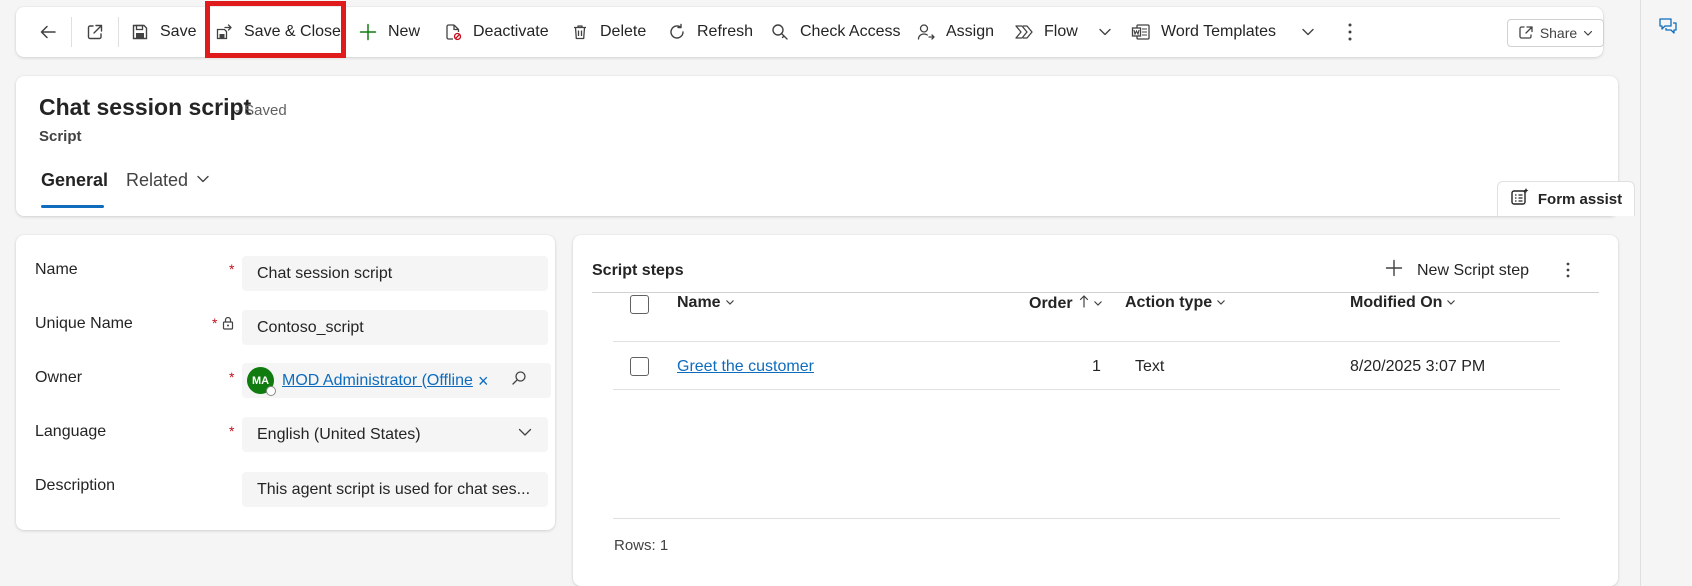 Image resolution: width=1692 pixels, height=586 pixels. I want to click on toolbar-divider, so click(118, 32).